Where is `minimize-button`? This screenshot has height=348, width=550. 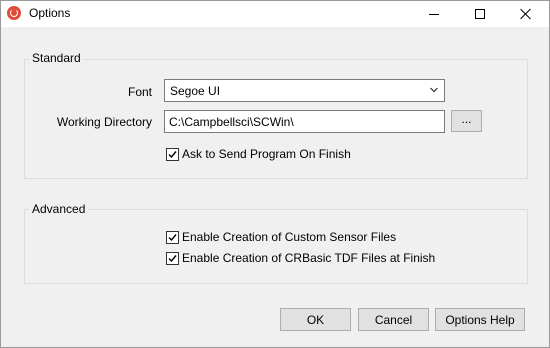
minimize-button is located at coordinates (434, 14).